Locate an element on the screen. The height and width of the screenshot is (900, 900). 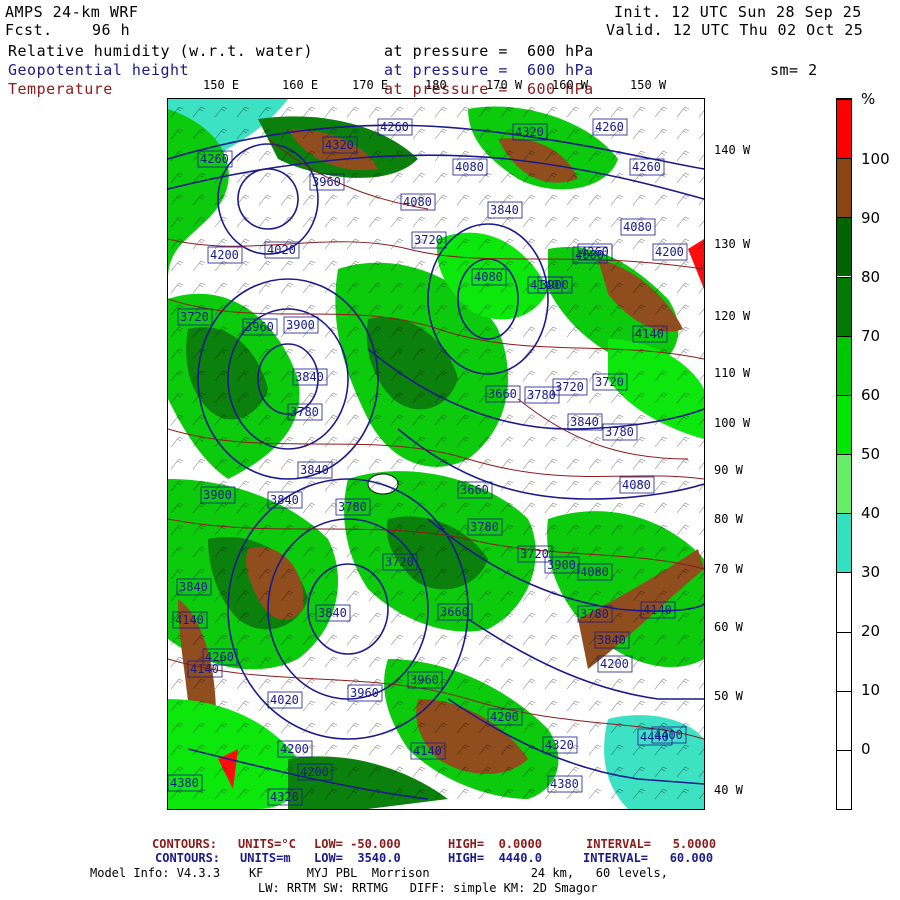
height-contours-interval: INTERVAL= 60.000 is located at coordinates (648, 858).